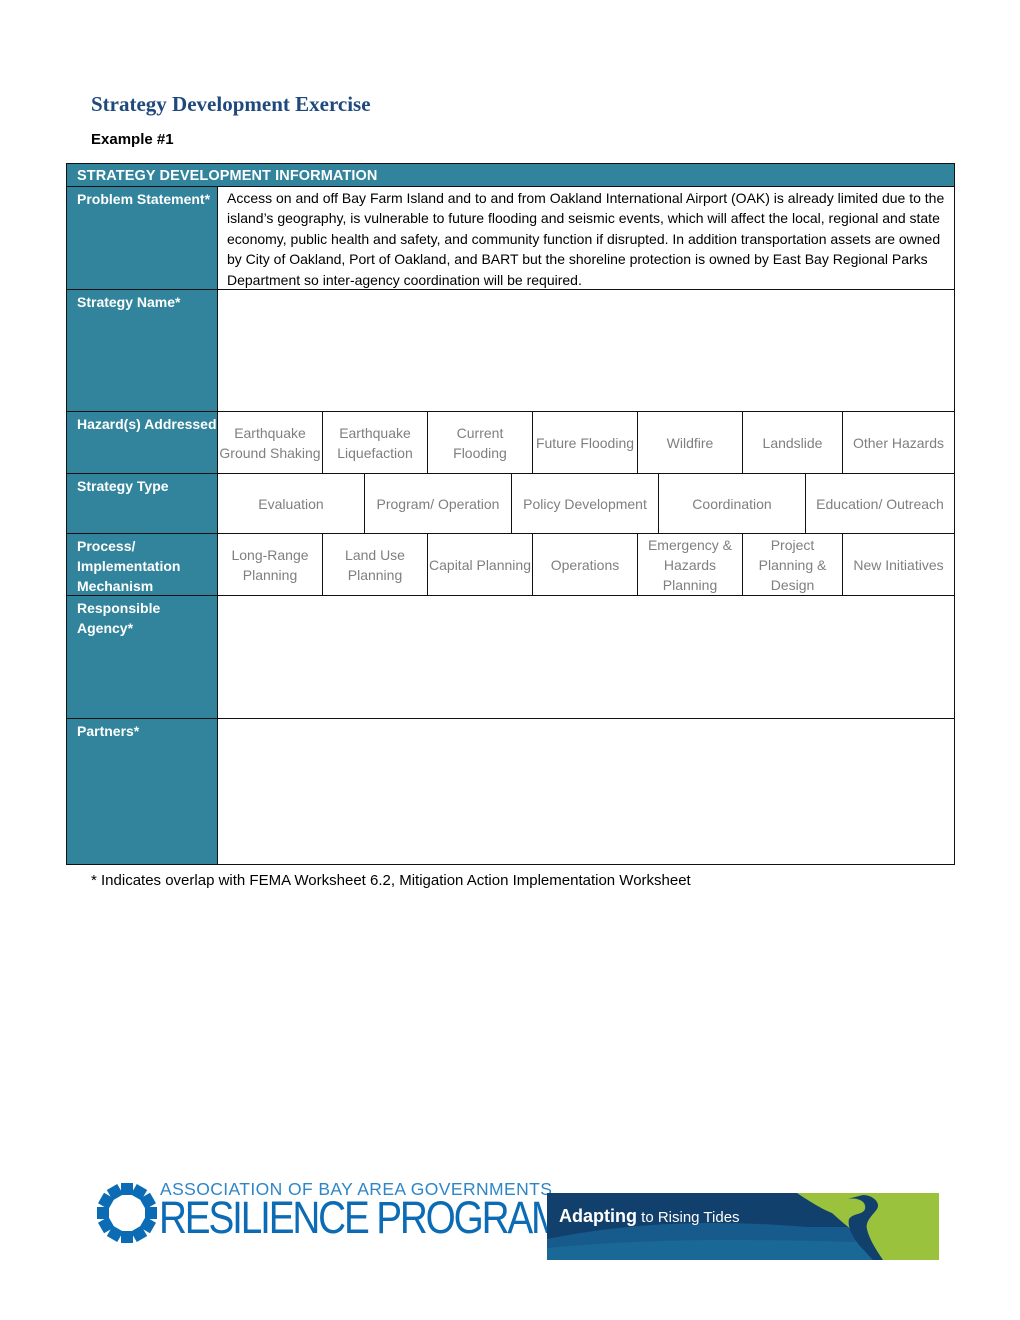  Describe the element at coordinates (688, 1217) in the screenshot. I see `adapting-logo-light: to Rising Tides` at that location.